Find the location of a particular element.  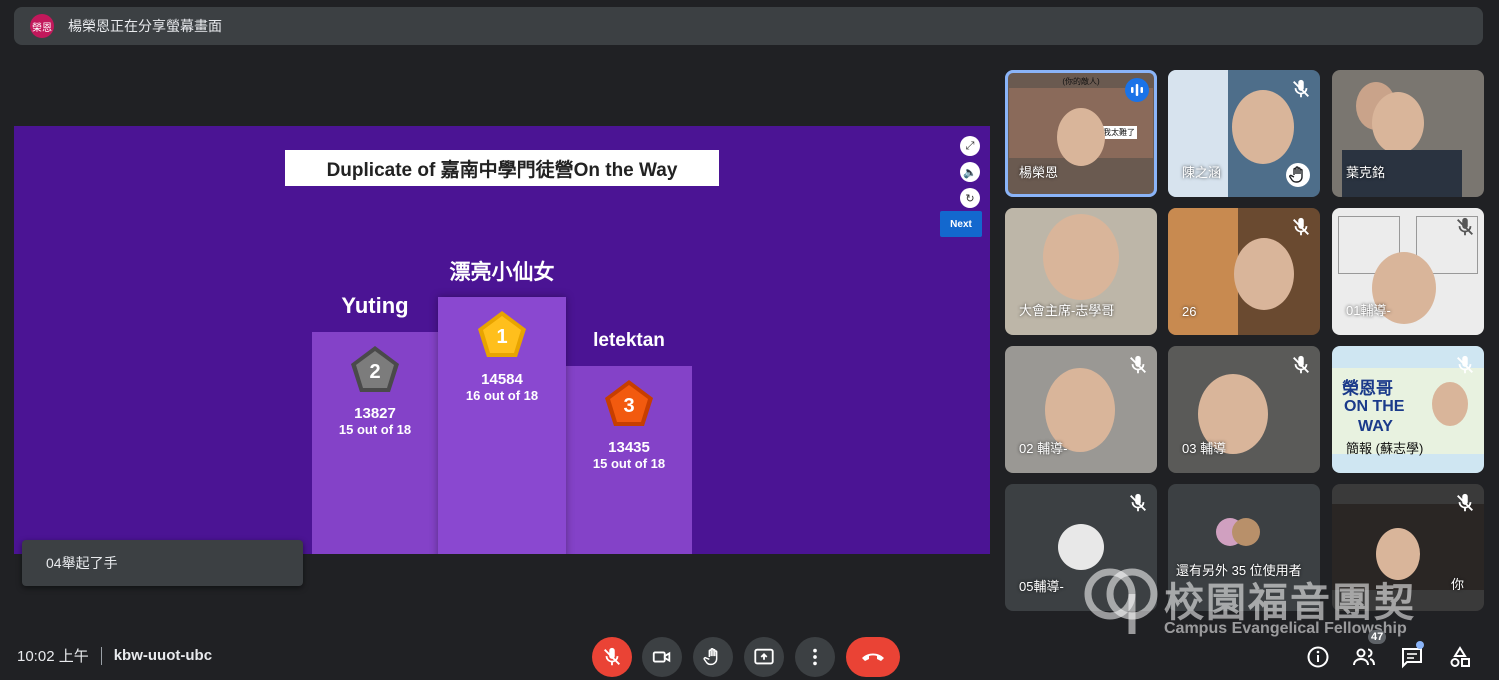

second-place-podium: 2 13827 15 out of 18 is located at coordinates (375, 443).